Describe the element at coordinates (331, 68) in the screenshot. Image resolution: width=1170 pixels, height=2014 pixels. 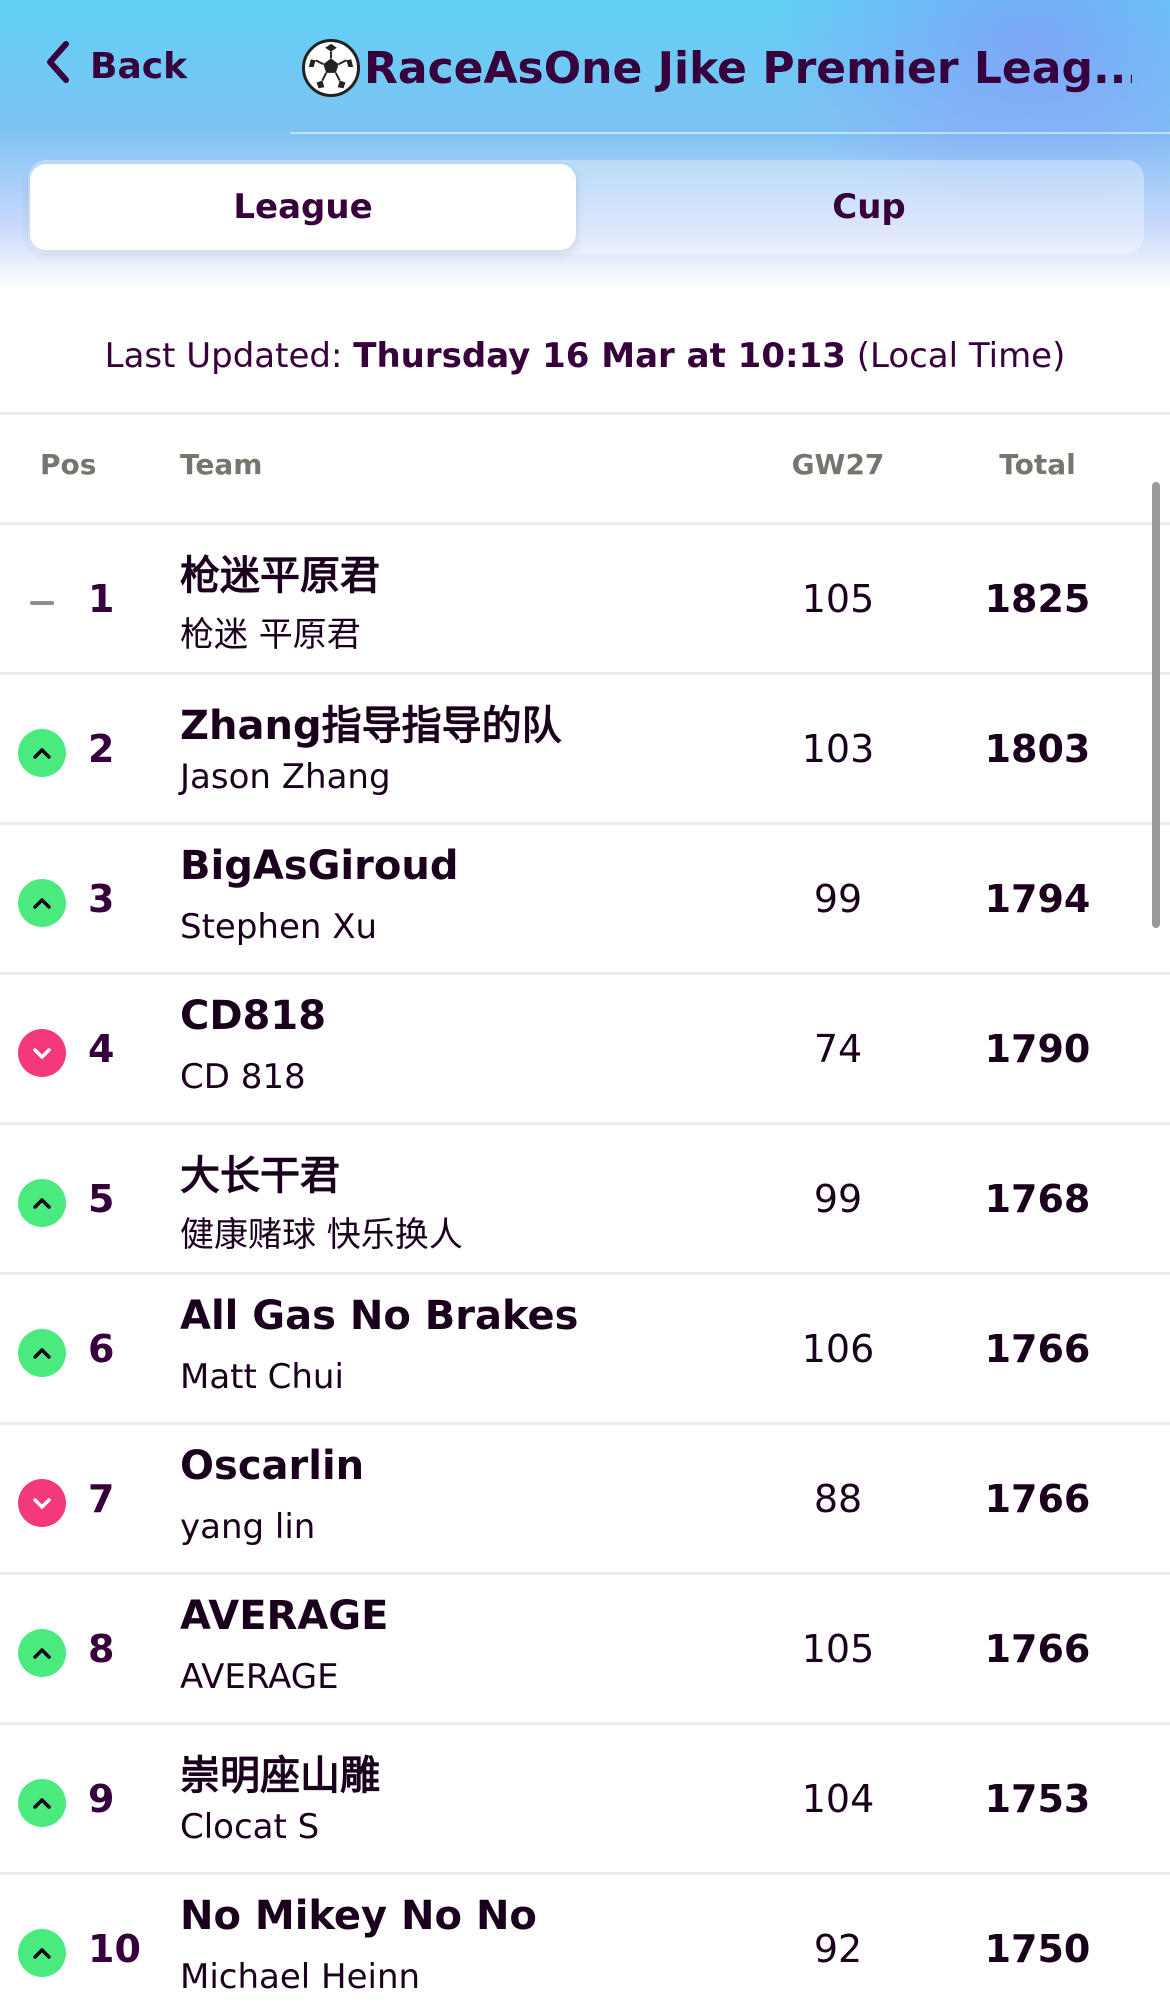
I see `soccer-ball-icon` at that location.